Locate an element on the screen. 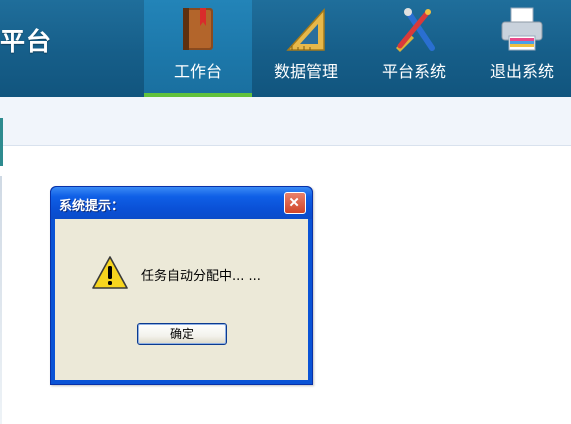 The image size is (571, 424). close-icon is located at coordinates (294, 202).